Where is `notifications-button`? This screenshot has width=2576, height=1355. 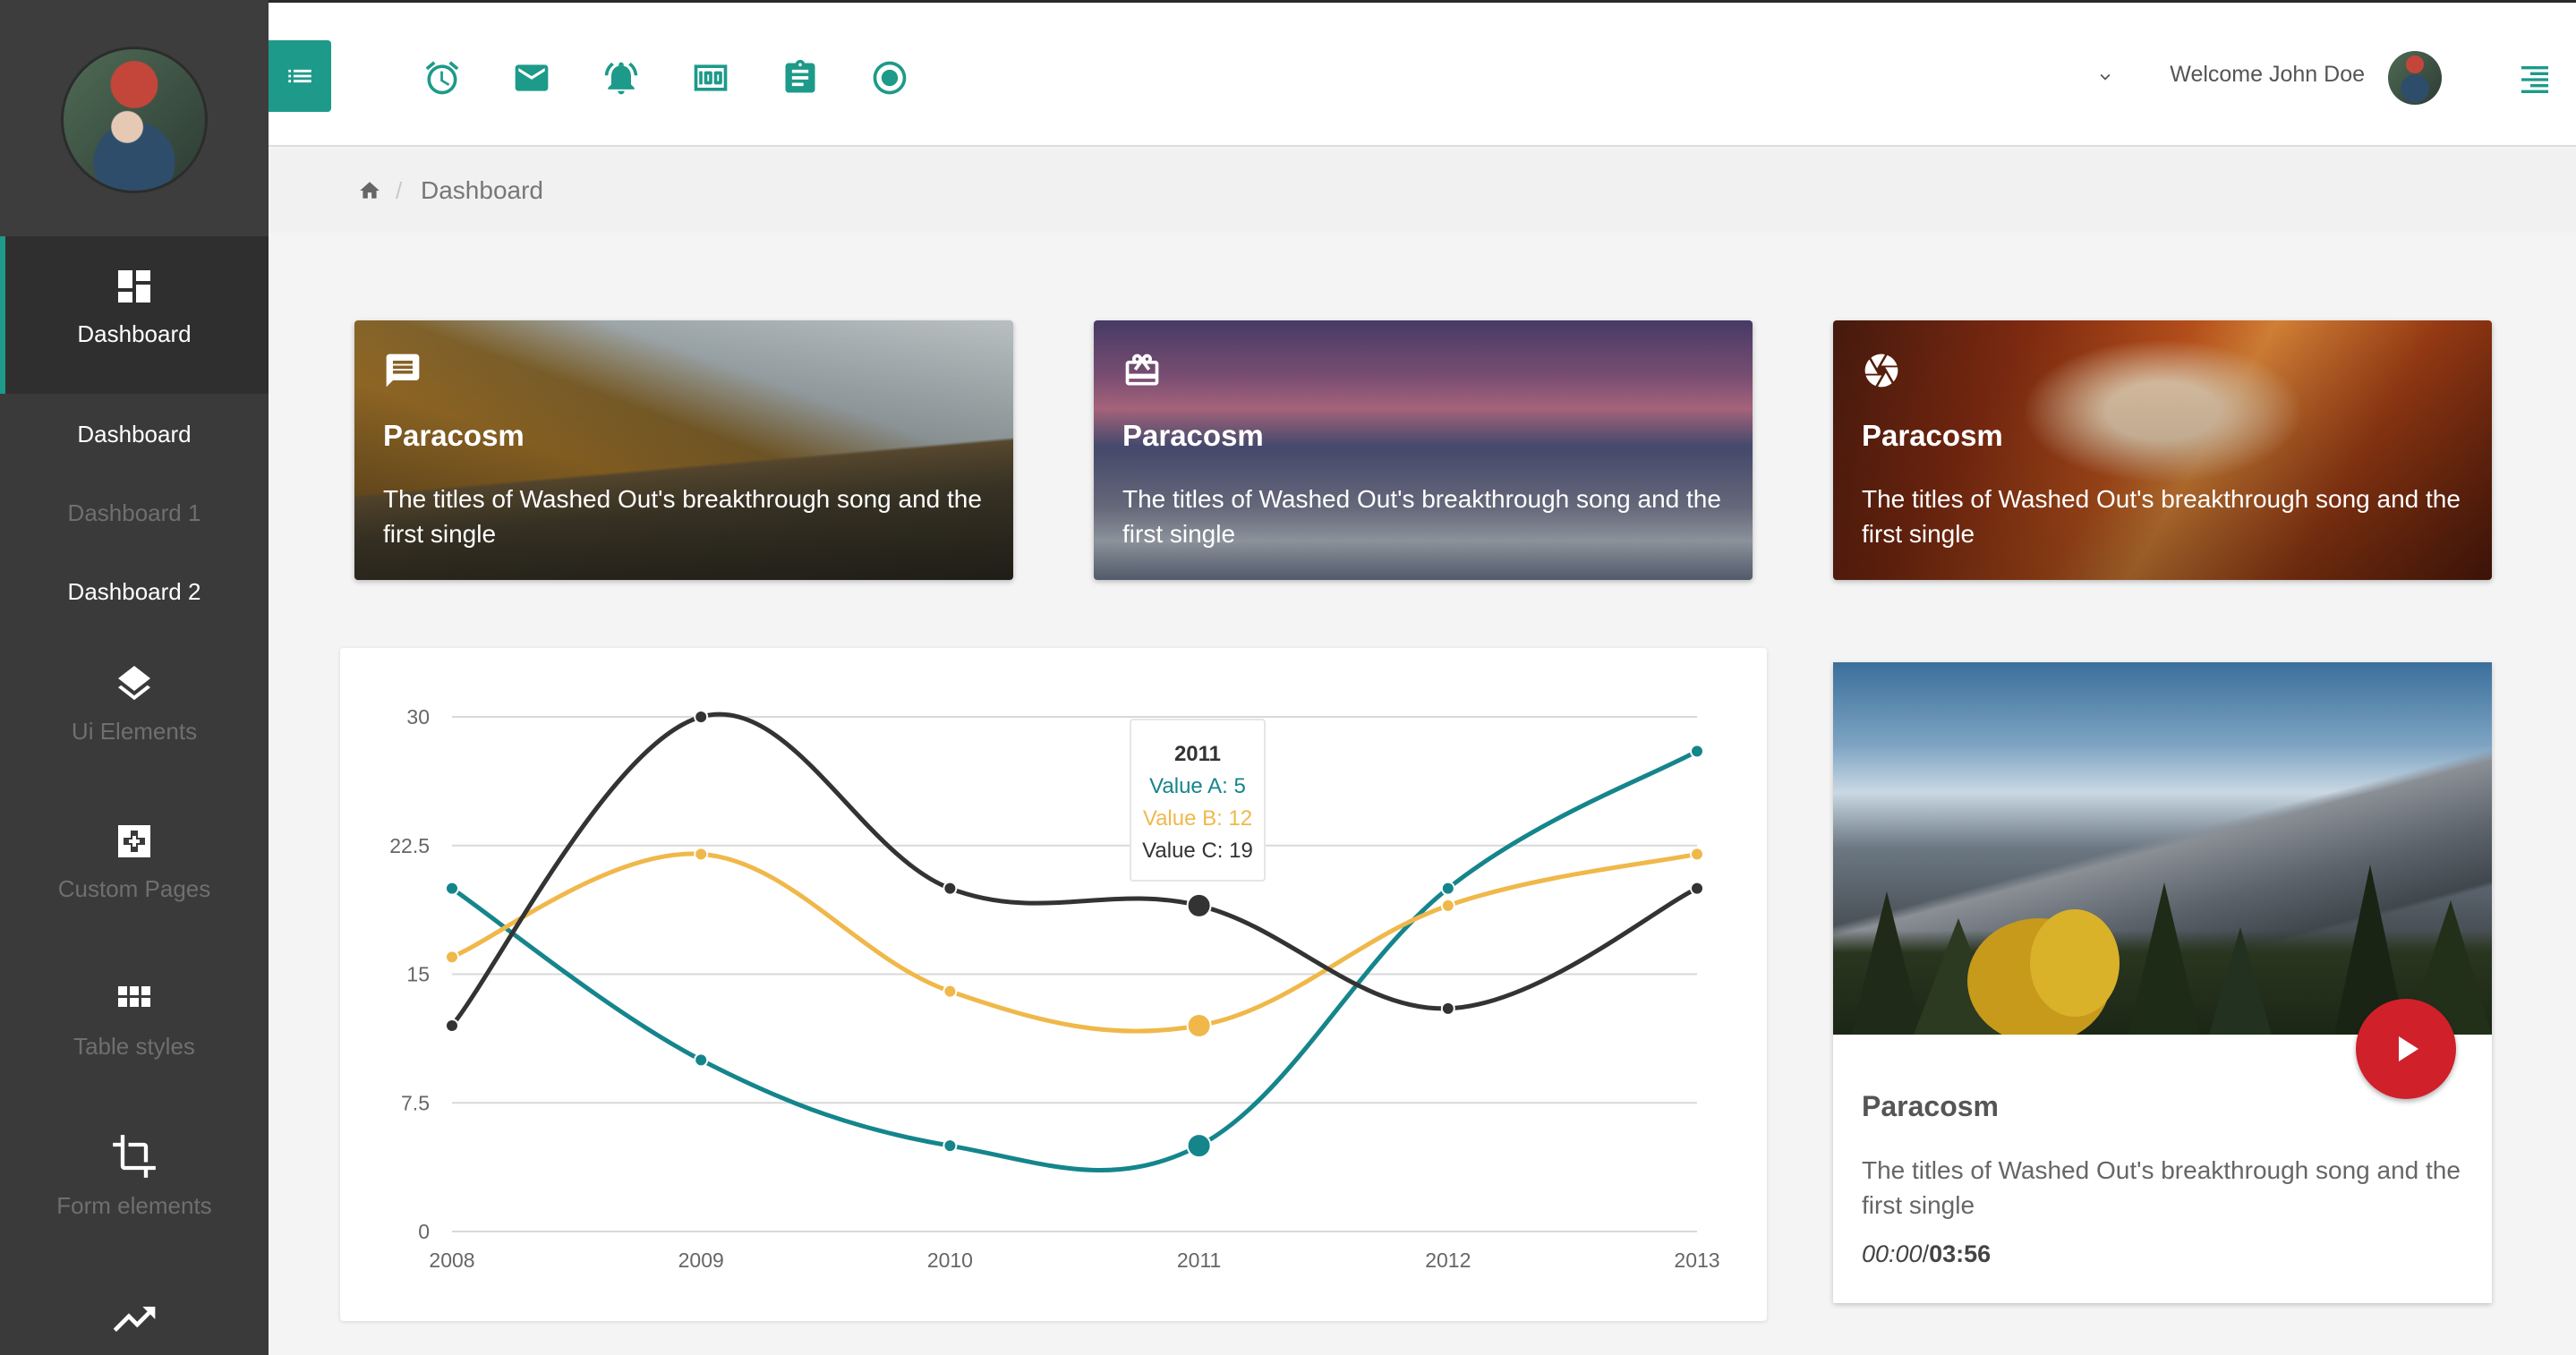 notifications-button is located at coordinates (621, 78).